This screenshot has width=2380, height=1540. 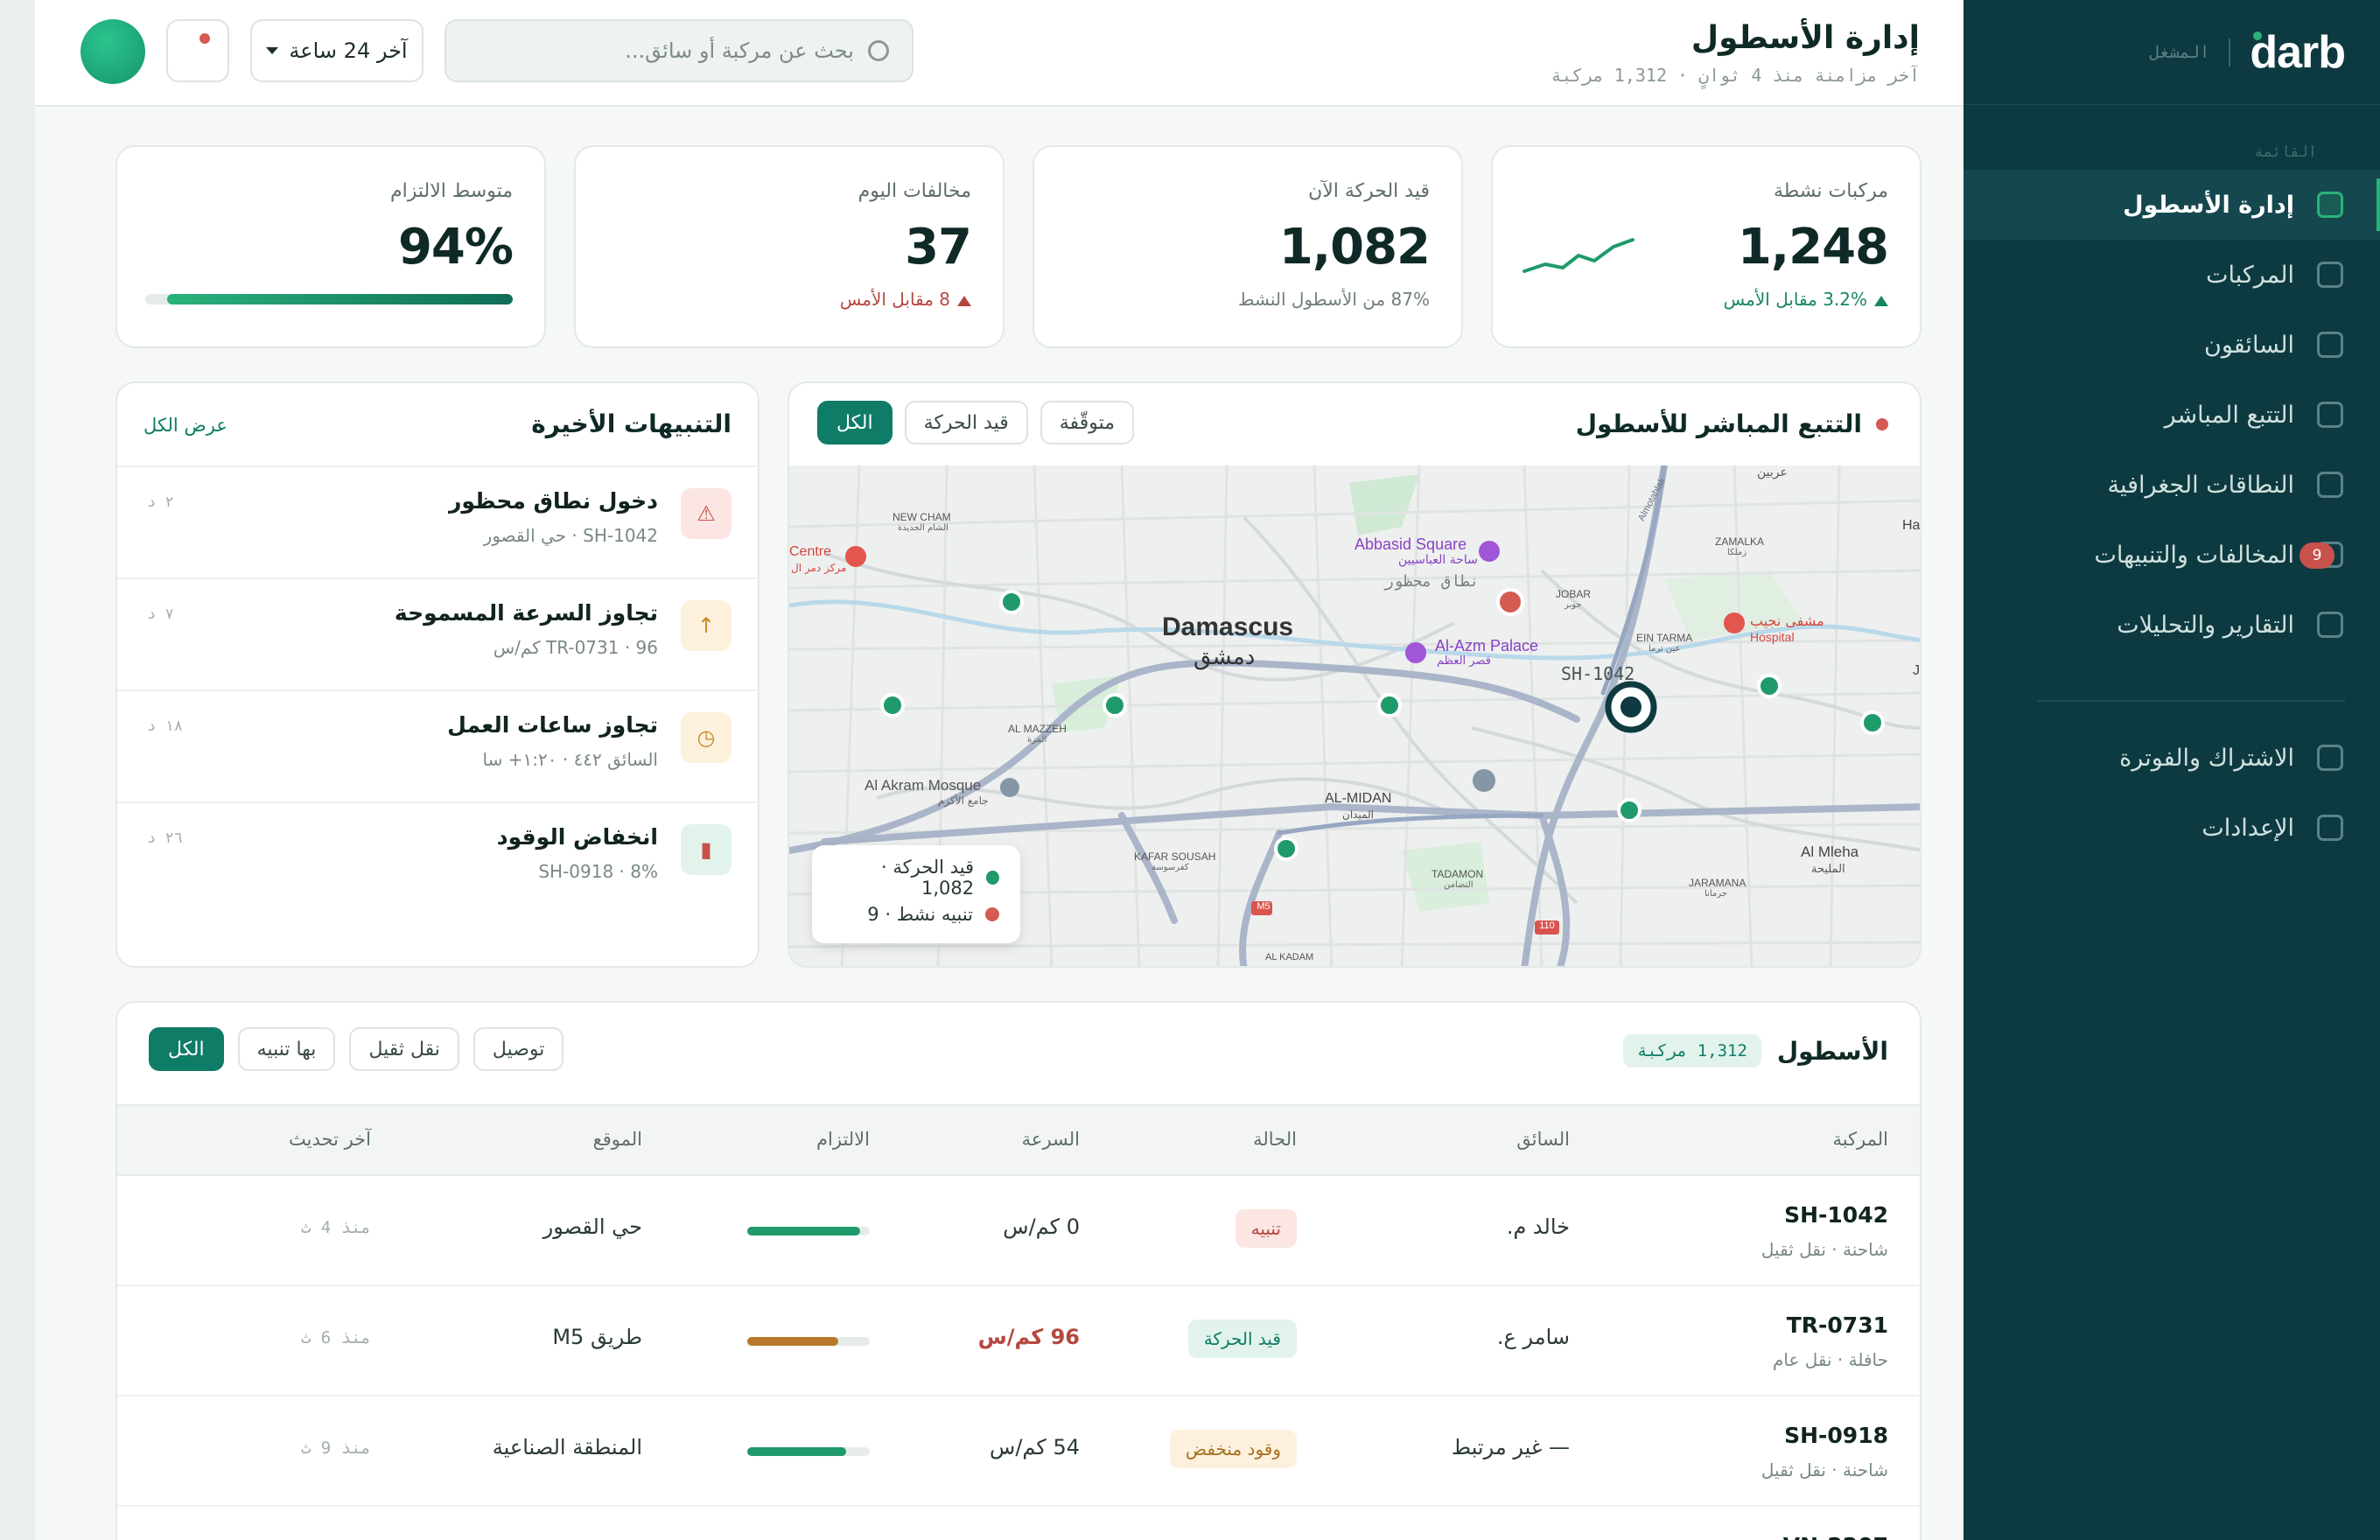 What do you see at coordinates (552, 725) in the screenshot?
I see `alert-title: تجاوز ساعات العمل` at bounding box center [552, 725].